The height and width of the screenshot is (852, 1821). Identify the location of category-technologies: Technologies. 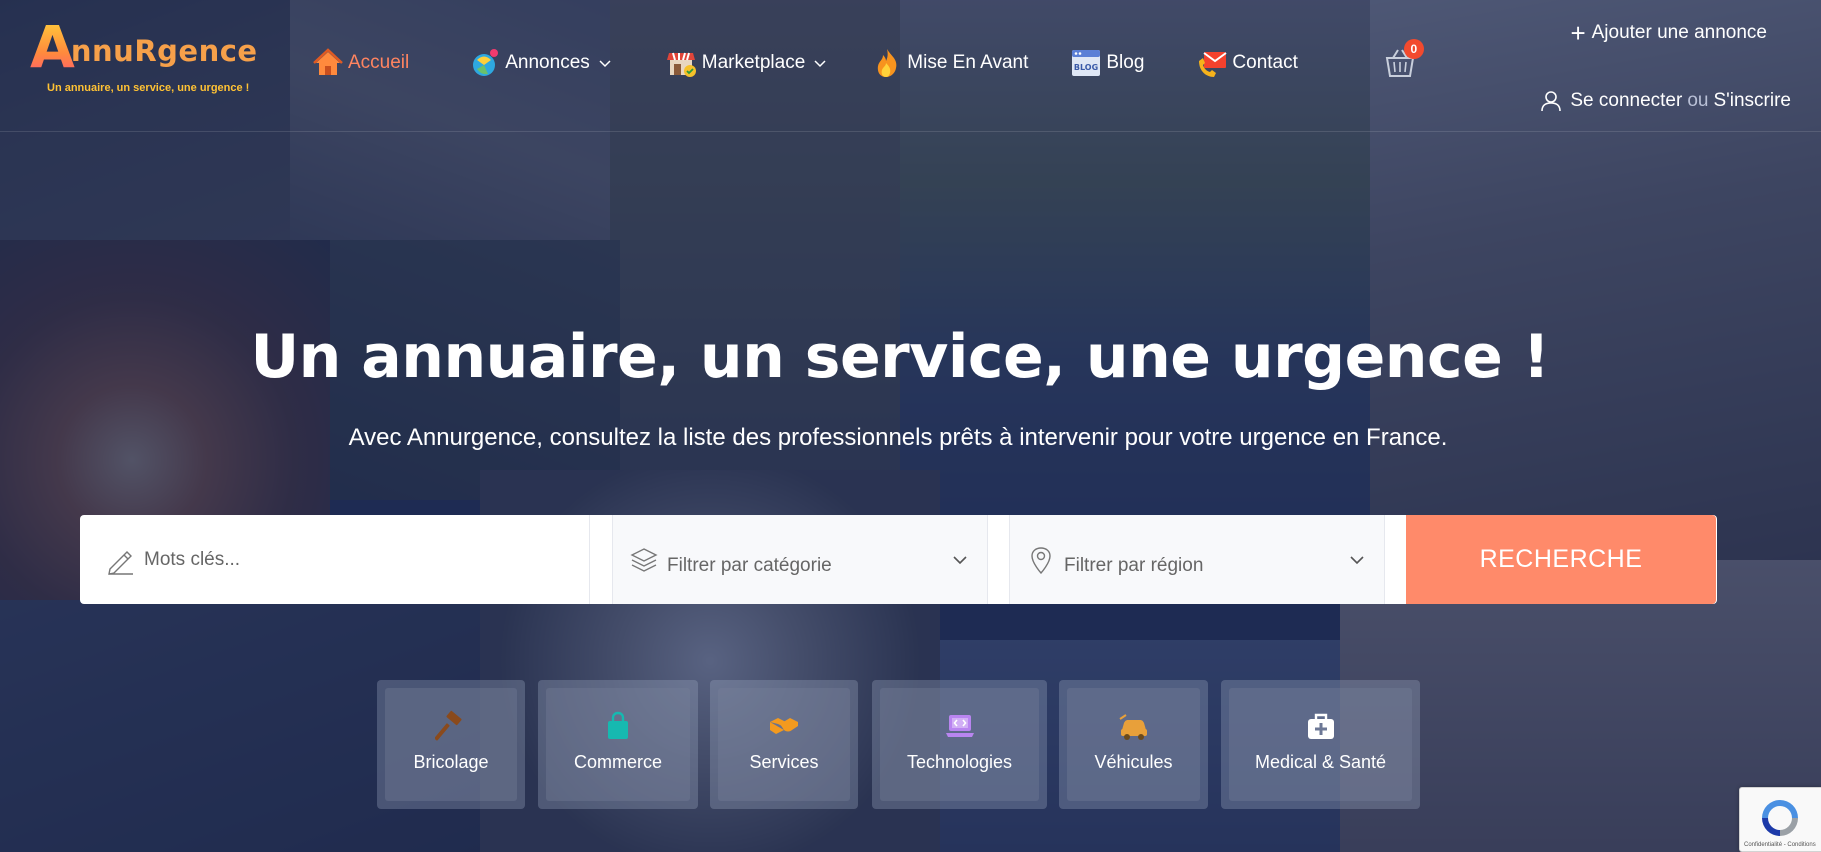
(959, 744).